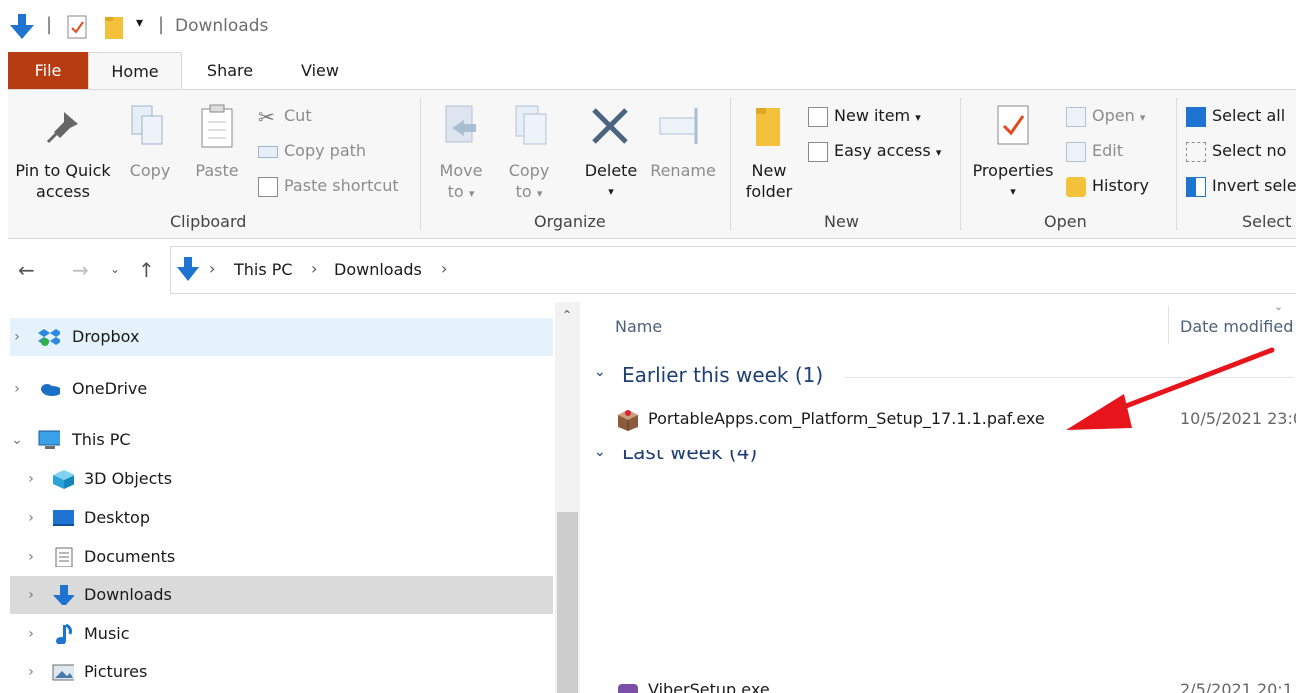 This screenshot has width=1296, height=693. What do you see at coordinates (730, 164) in the screenshot?
I see `group-divider` at bounding box center [730, 164].